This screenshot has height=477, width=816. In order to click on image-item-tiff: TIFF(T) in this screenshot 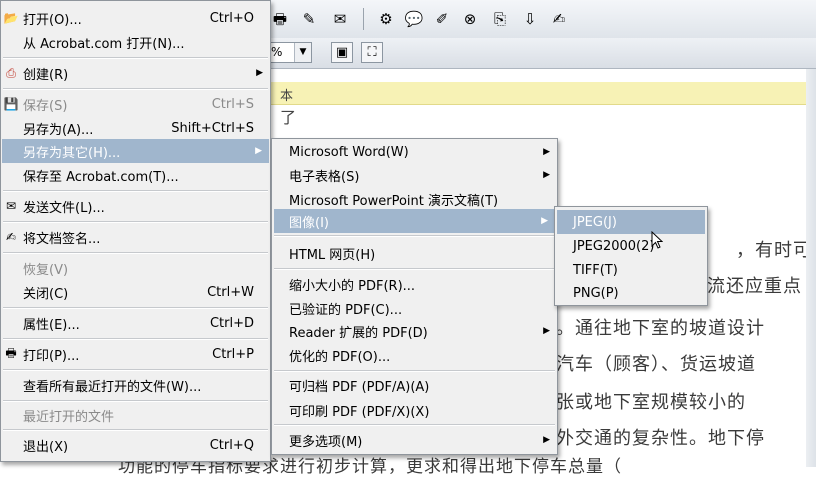, I will do `click(631, 270)`.